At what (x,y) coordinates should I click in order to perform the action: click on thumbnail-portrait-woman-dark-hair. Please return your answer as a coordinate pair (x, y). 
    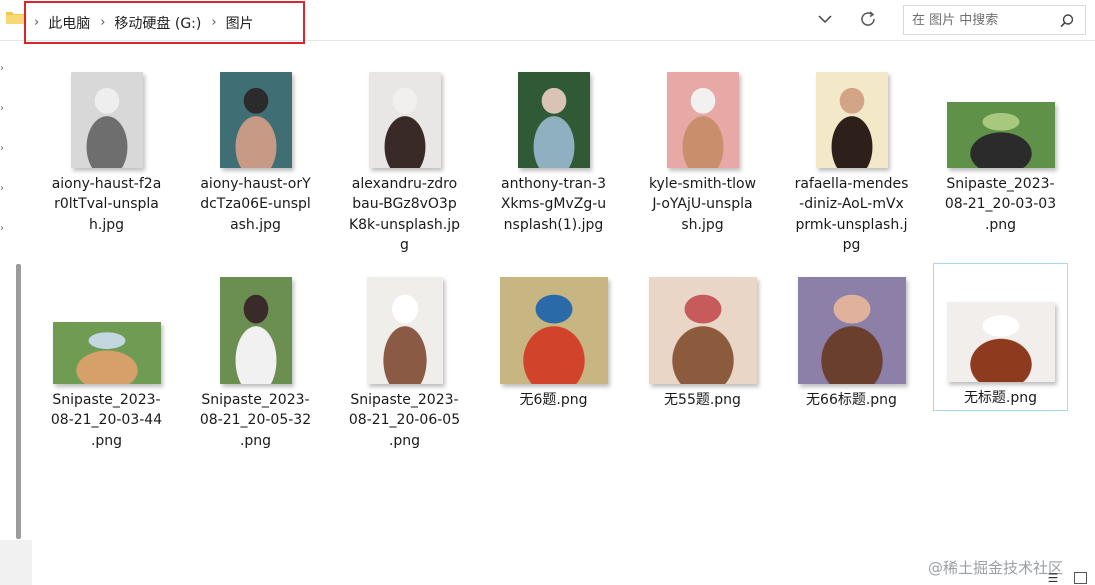
    Looking at the image, I should click on (404, 120).